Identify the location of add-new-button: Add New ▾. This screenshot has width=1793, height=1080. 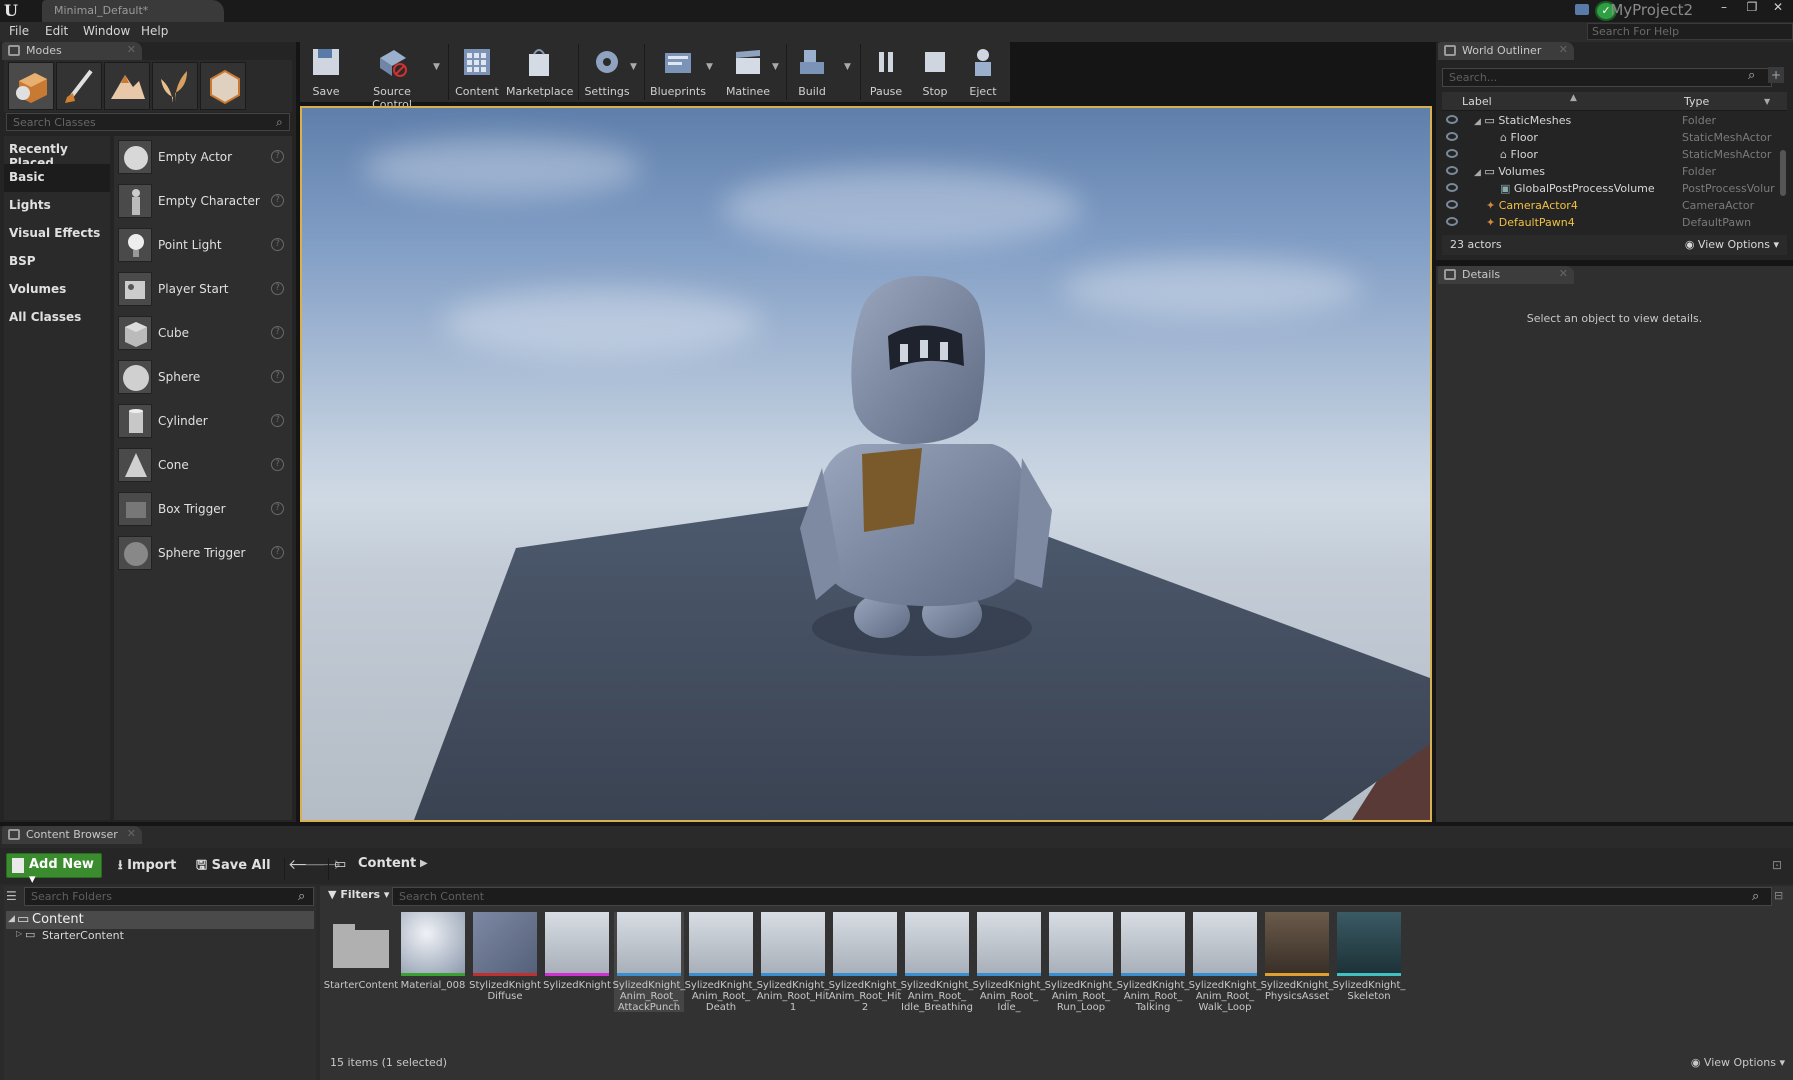
(54, 870).